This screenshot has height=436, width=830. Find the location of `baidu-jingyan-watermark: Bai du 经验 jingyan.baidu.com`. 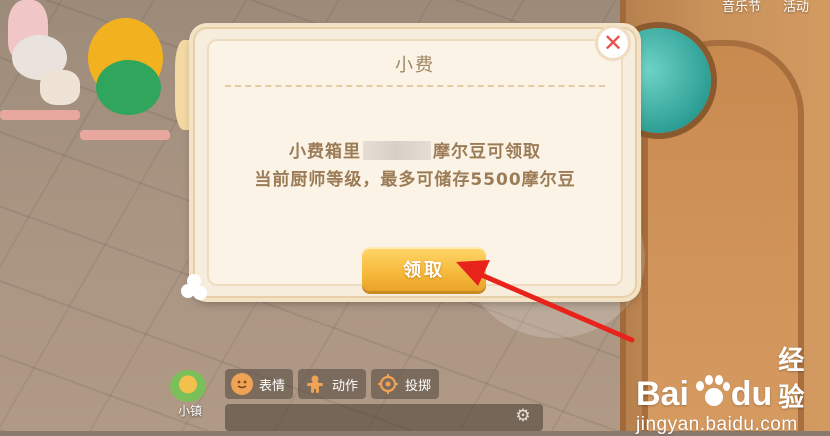

baidu-jingyan-watermark: Bai du 经验 jingyan.baidu.com is located at coordinates (733, 388).